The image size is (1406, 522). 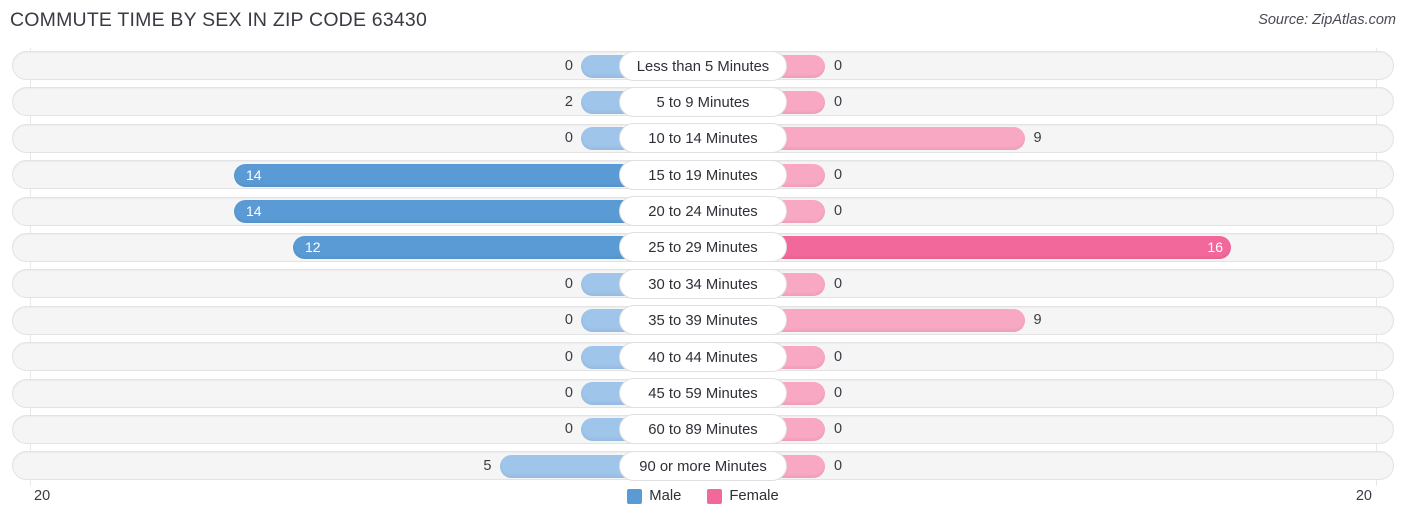 I want to click on category-label: 30 to 34 Minutes, so click(x=703, y=283).